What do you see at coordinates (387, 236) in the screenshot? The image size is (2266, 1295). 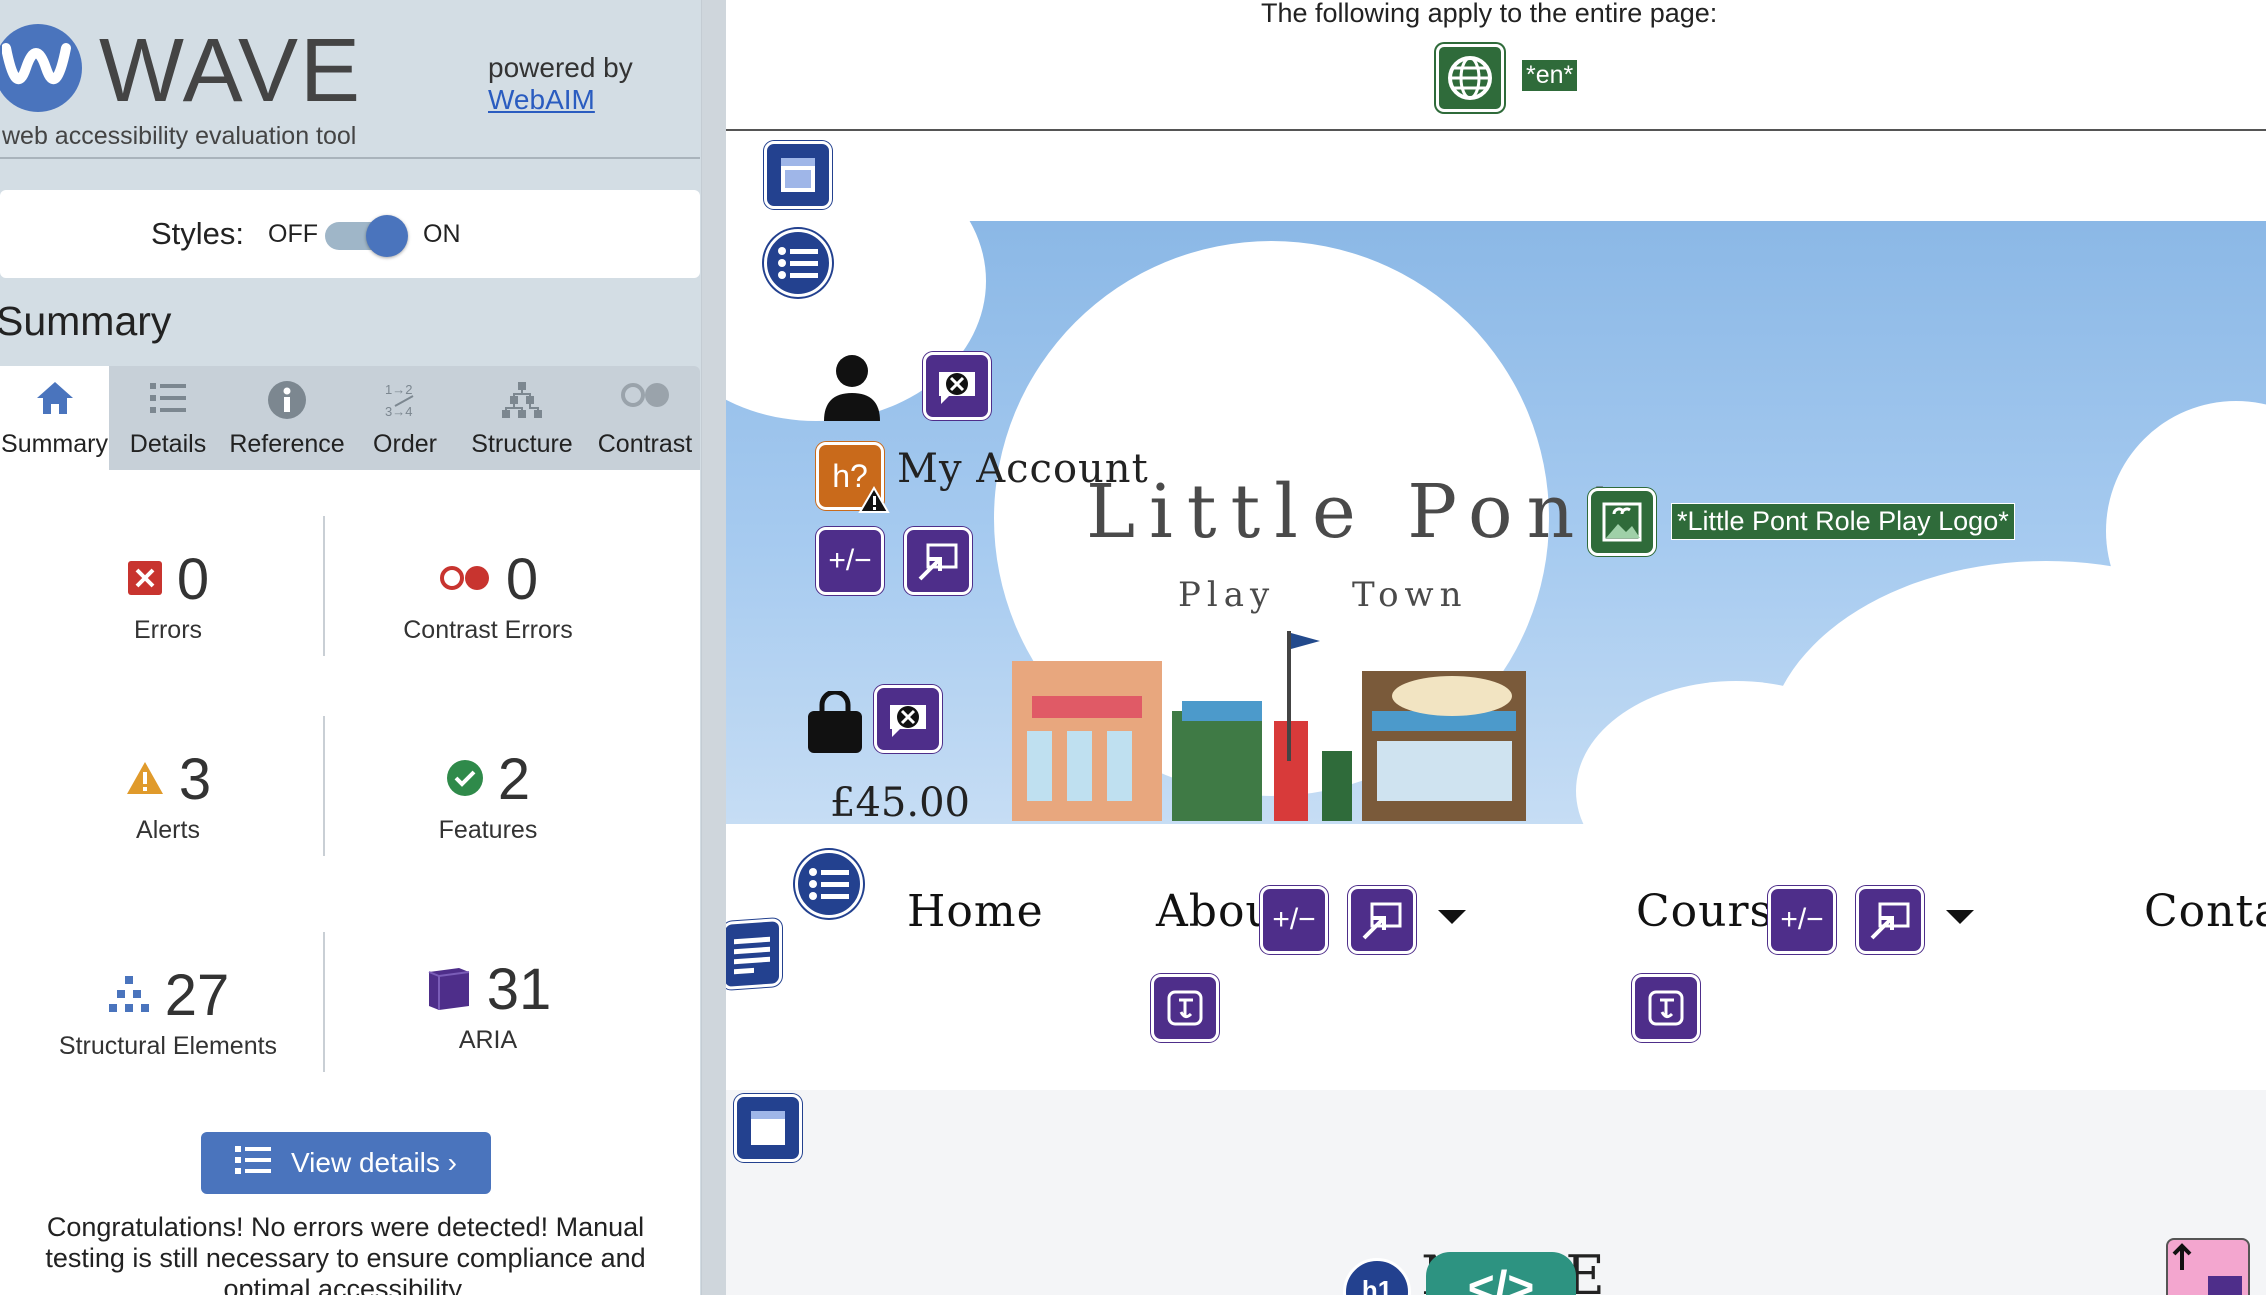 I see `styles-toggle-knob` at bounding box center [387, 236].